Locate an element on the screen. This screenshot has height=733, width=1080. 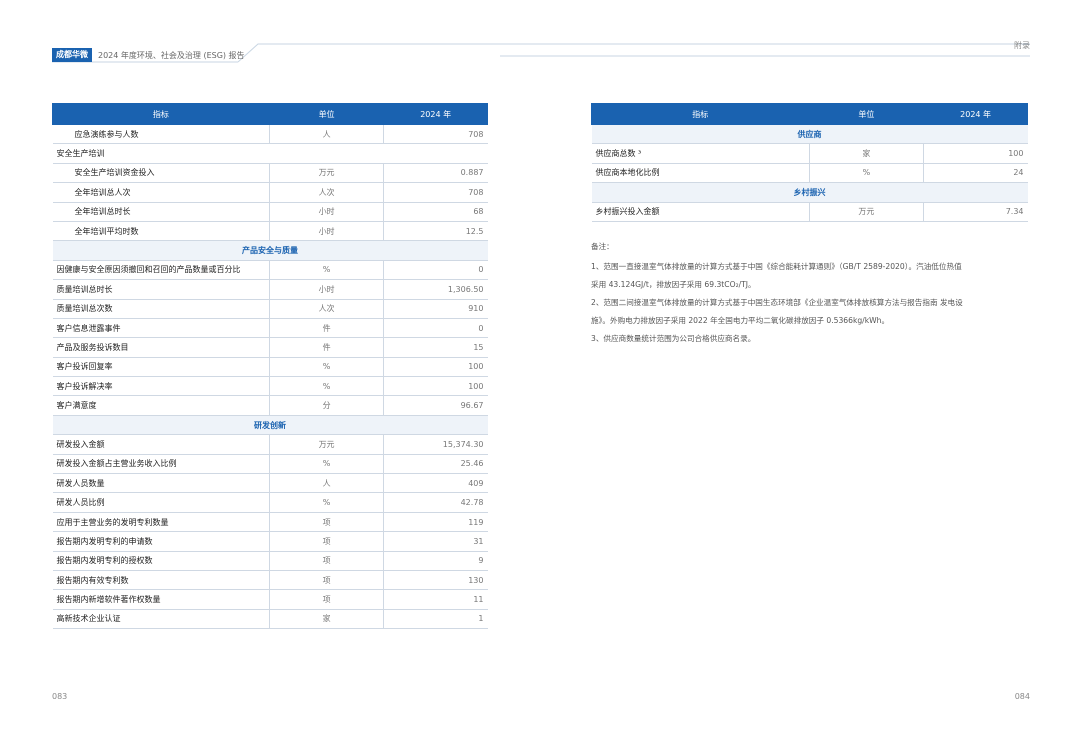
indicator-cell: 乡村振兴投入金额 is located at coordinates (700, 212).